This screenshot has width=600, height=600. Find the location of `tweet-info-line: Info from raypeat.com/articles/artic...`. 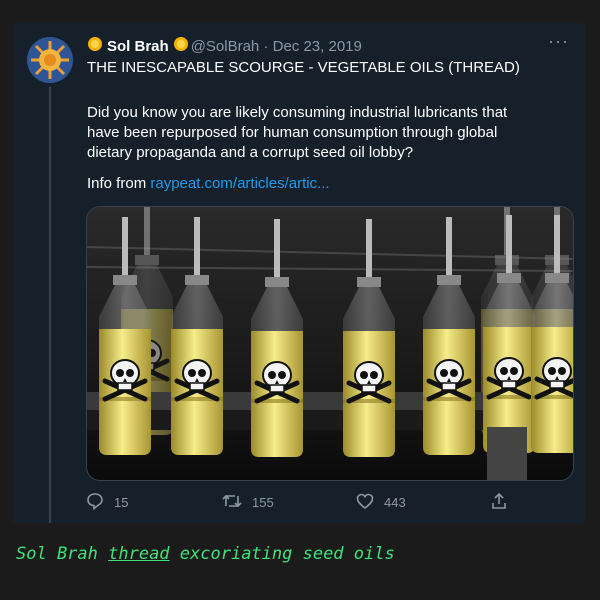

tweet-info-line: Info from raypeat.com/articles/artic... is located at coordinates (208, 183).